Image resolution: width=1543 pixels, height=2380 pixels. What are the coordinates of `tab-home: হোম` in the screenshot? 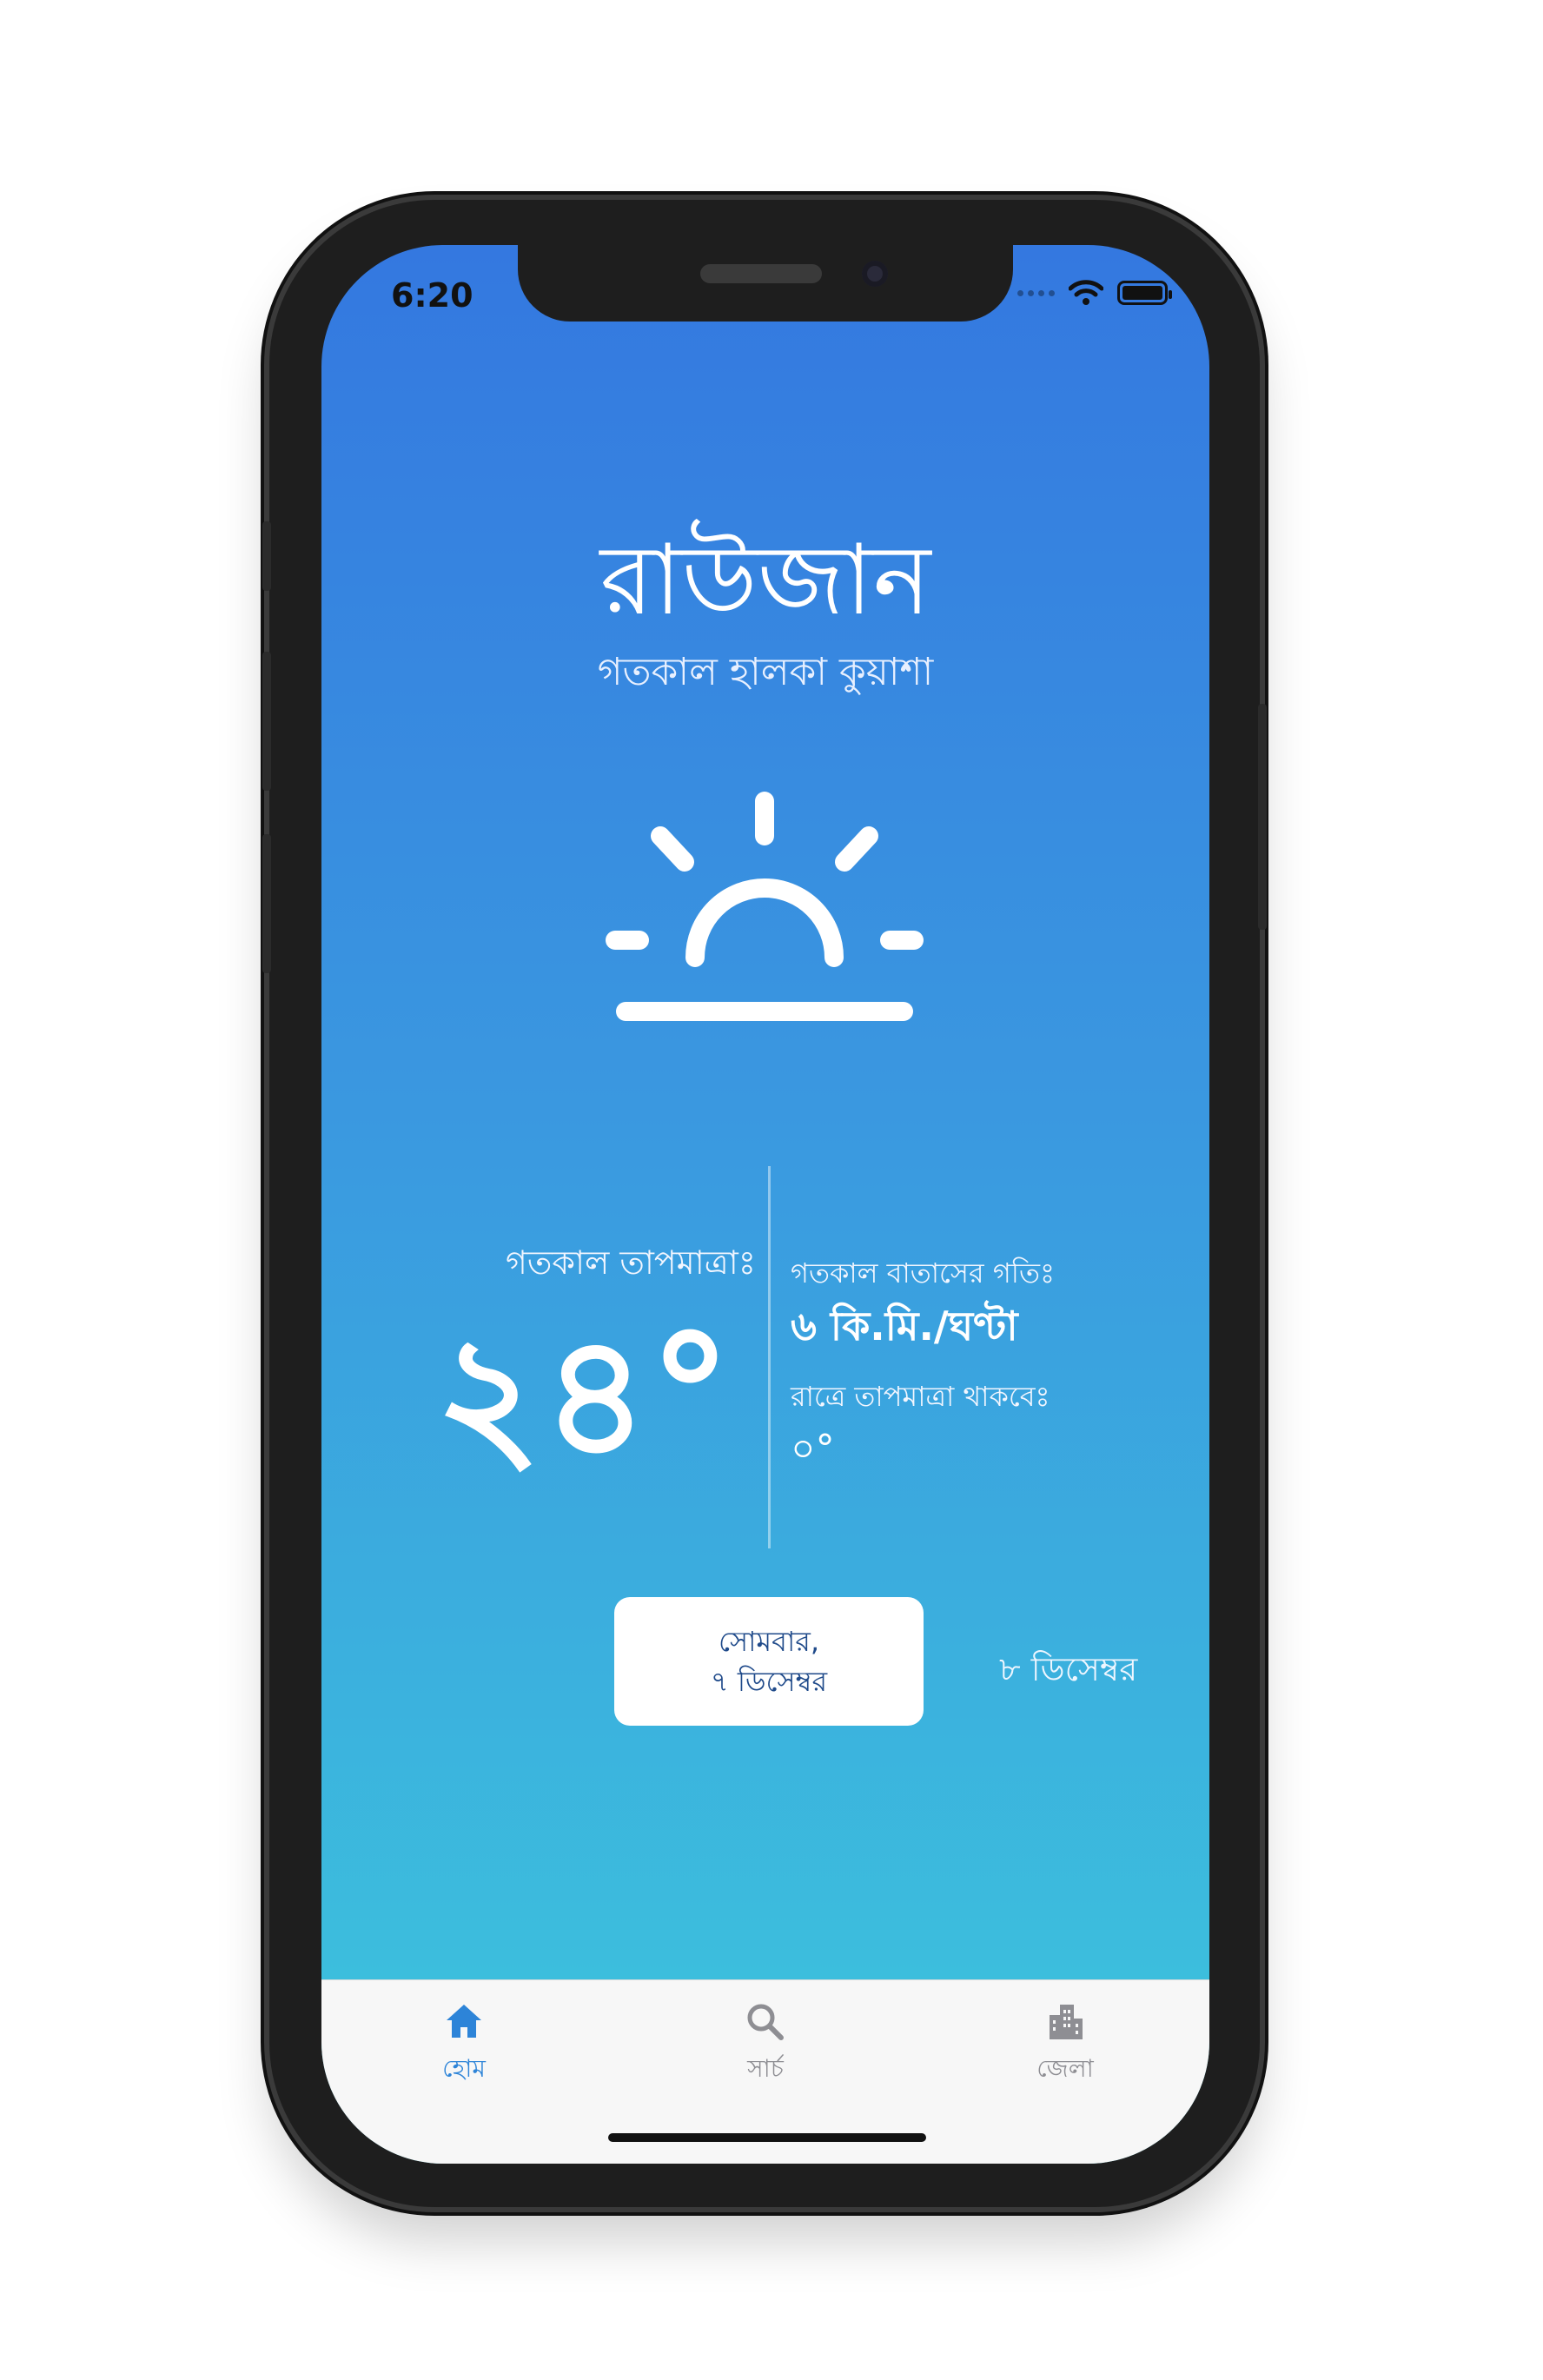 It's located at (464, 2046).